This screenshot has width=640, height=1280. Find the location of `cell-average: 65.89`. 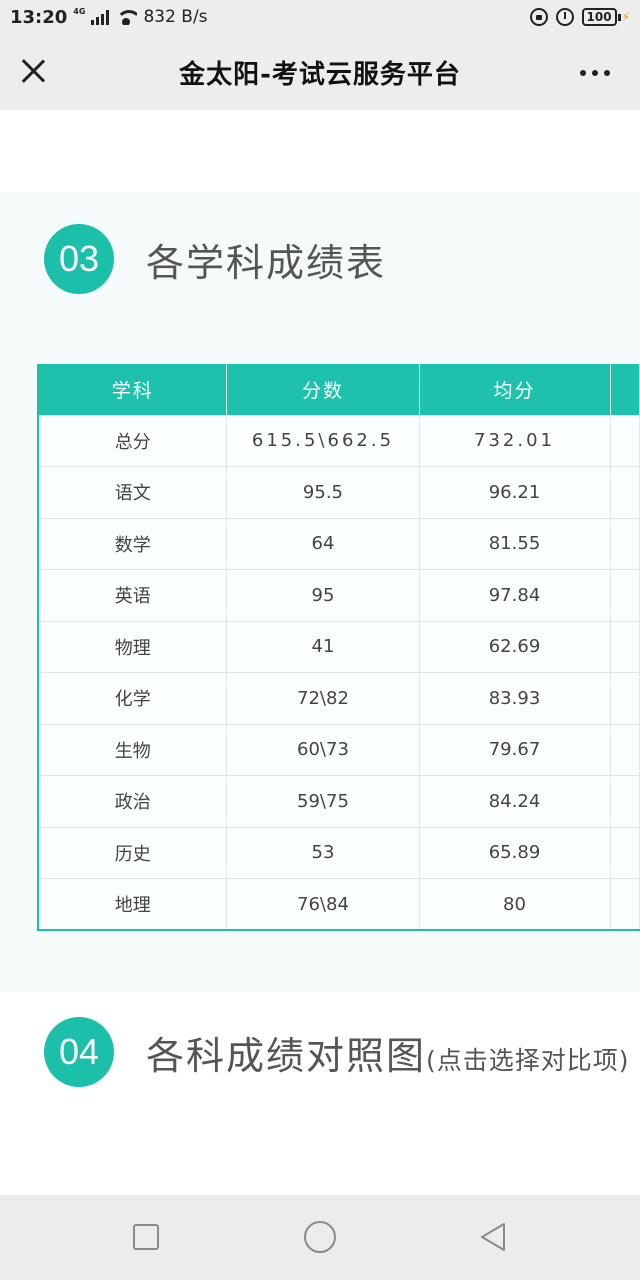

cell-average: 65.89 is located at coordinates (515, 852).